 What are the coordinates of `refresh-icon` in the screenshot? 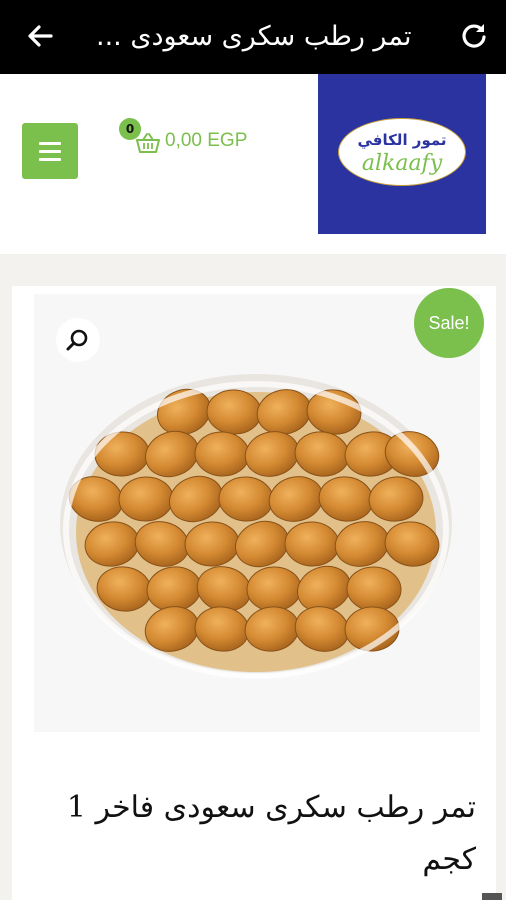 It's located at (474, 36).